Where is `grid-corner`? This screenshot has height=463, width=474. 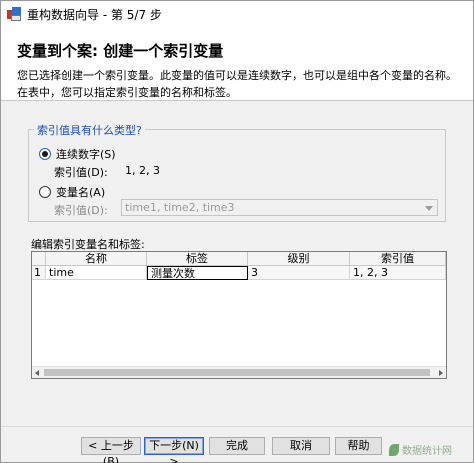
grid-corner is located at coordinates (39, 259).